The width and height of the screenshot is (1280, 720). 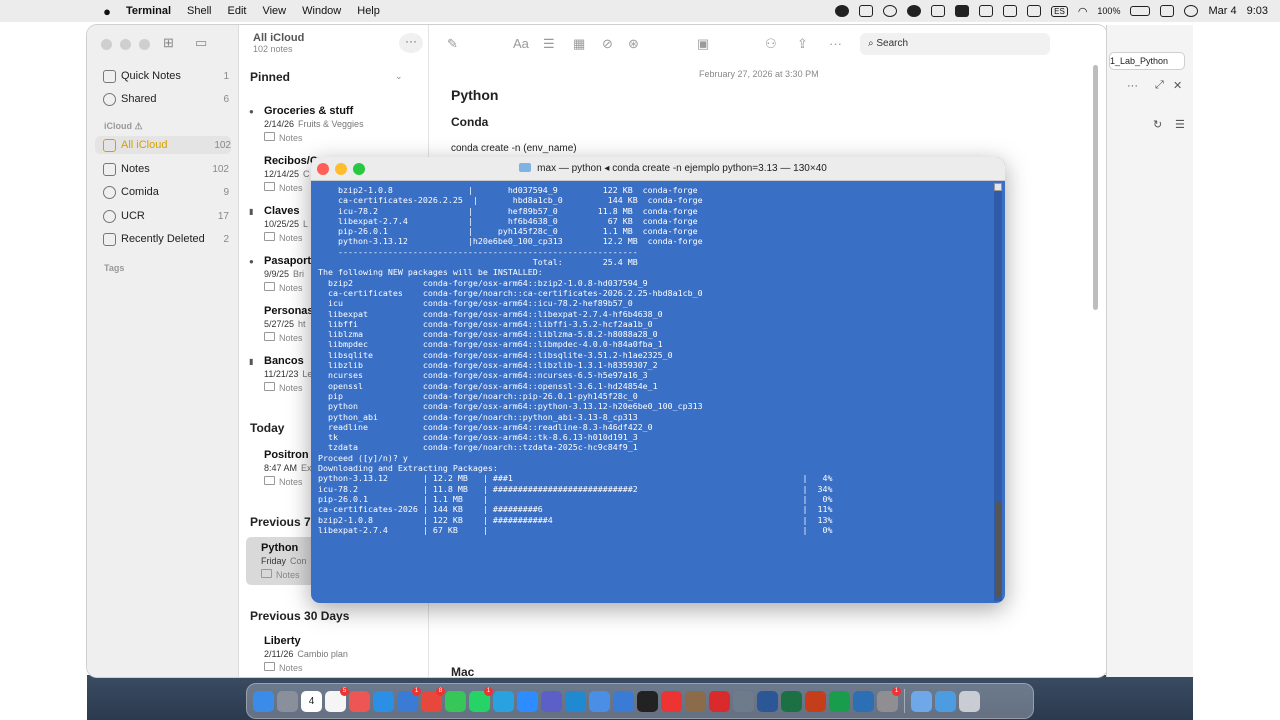 What do you see at coordinates (695, 701) in the screenshot?
I see `books-icon` at bounding box center [695, 701].